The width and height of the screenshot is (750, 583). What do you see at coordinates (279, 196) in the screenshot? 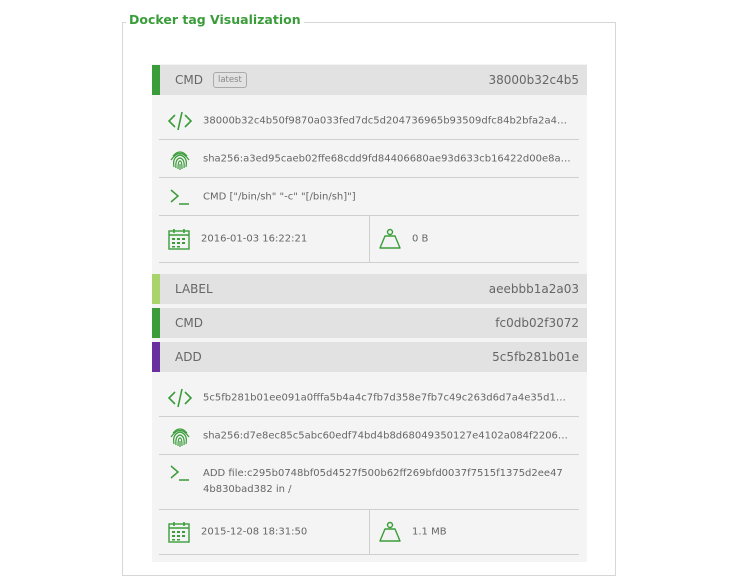
I see `layer-command-text: CMD ["/bin/sh" "-c" "[/bin/sh]"]` at bounding box center [279, 196].